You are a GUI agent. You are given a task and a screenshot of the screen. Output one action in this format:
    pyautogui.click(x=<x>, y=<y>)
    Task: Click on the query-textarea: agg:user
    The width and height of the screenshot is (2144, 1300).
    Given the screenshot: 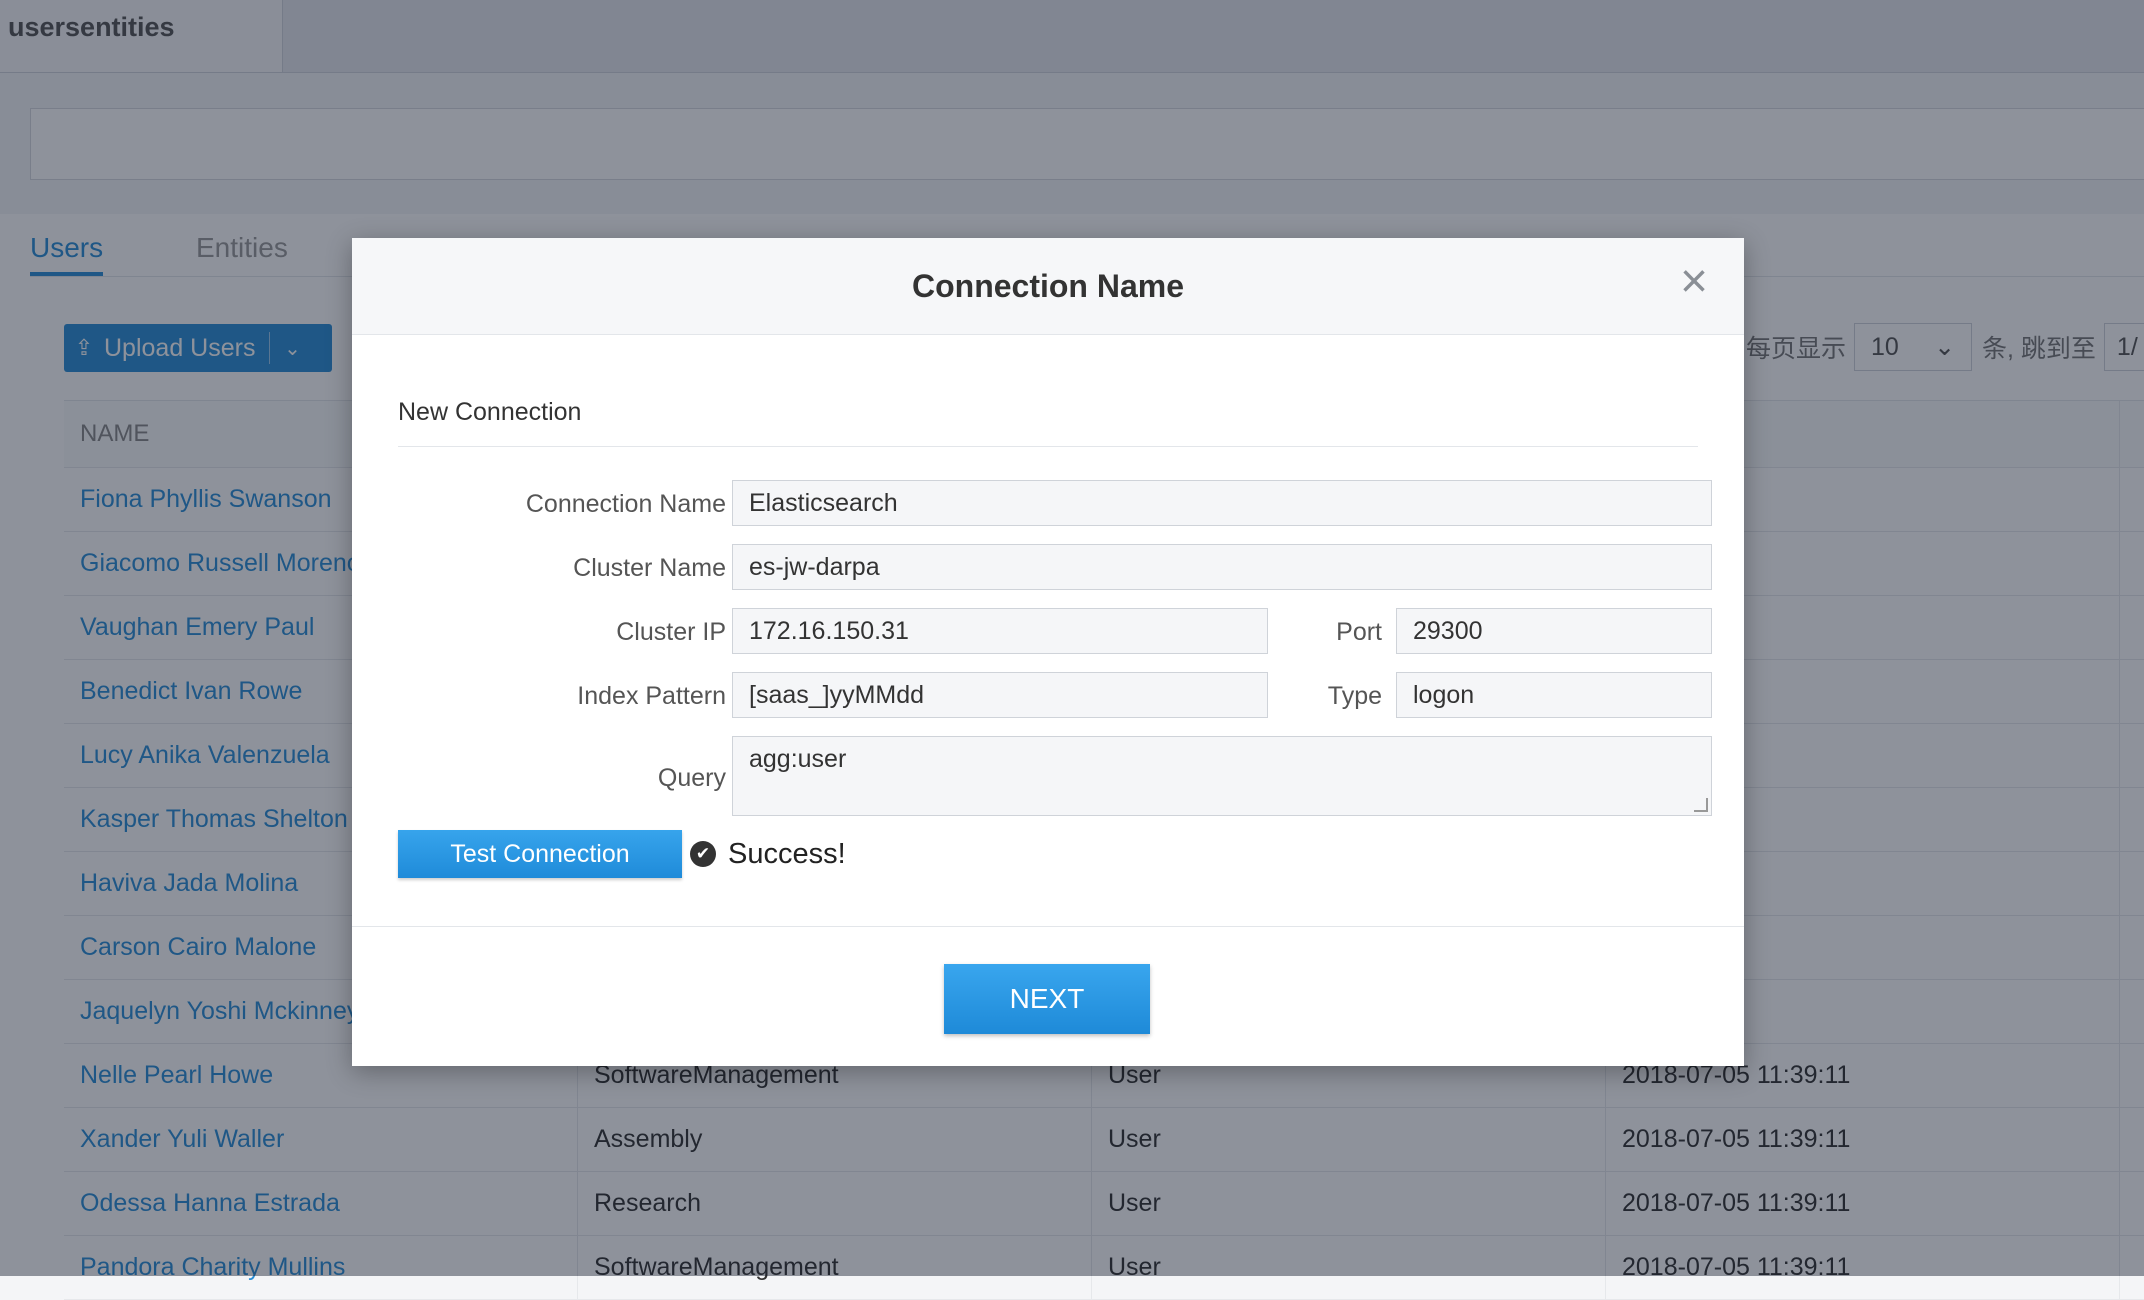 What is the action you would take?
    pyautogui.click(x=1222, y=776)
    